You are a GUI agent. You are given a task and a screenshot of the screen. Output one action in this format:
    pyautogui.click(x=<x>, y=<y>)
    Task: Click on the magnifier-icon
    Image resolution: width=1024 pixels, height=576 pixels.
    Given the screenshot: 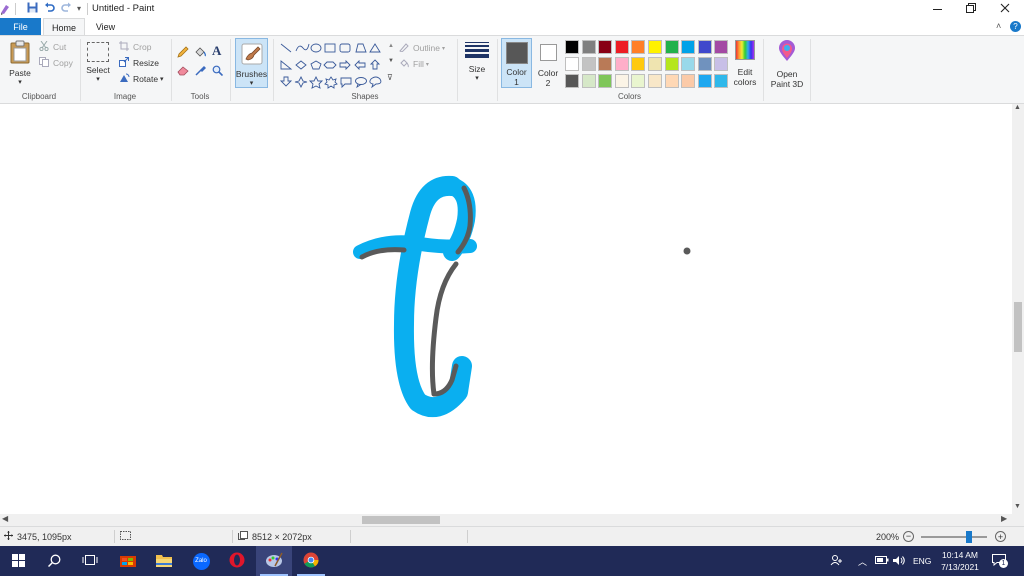 What is the action you would take?
    pyautogui.click(x=218, y=71)
    